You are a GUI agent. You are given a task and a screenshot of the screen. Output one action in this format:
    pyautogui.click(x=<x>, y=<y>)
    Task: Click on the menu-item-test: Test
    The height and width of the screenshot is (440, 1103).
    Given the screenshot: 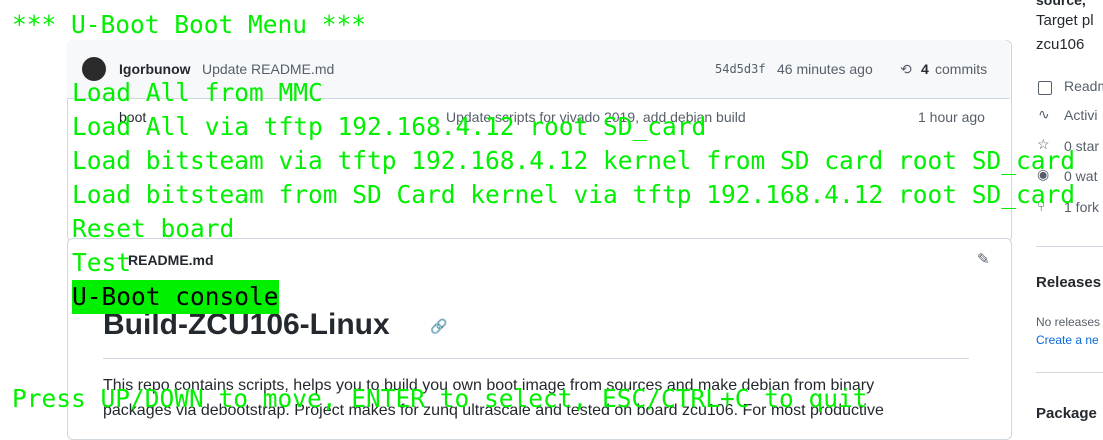 What is the action you would take?
    pyautogui.click(x=101, y=263)
    